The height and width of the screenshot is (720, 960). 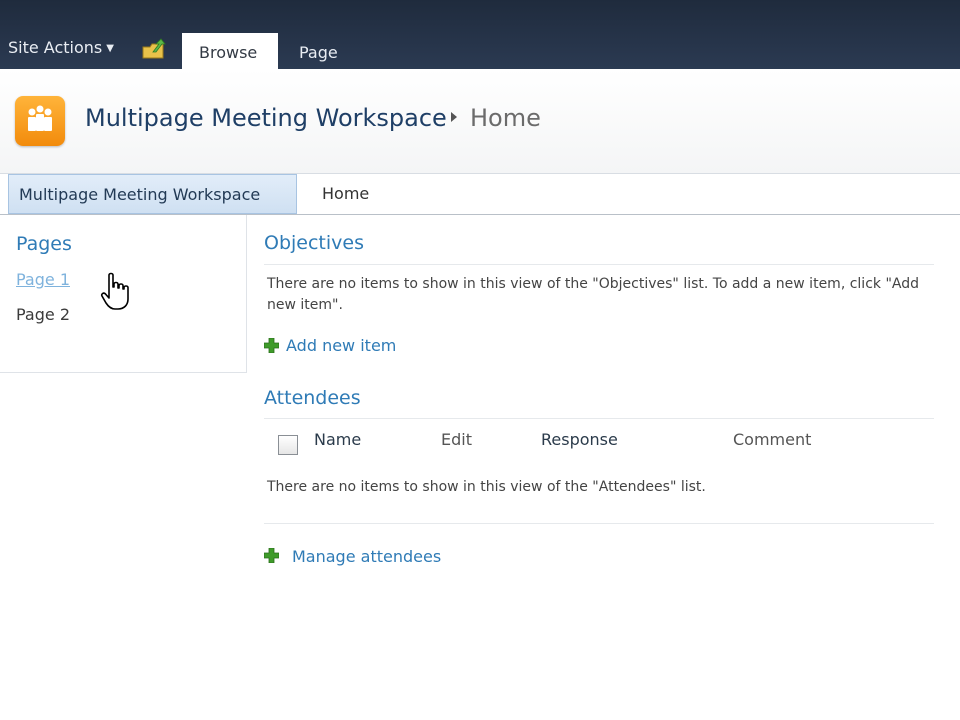 What do you see at coordinates (579, 439) in the screenshot?
I see `column-header-response: Response` at bounding box center [579, 439].